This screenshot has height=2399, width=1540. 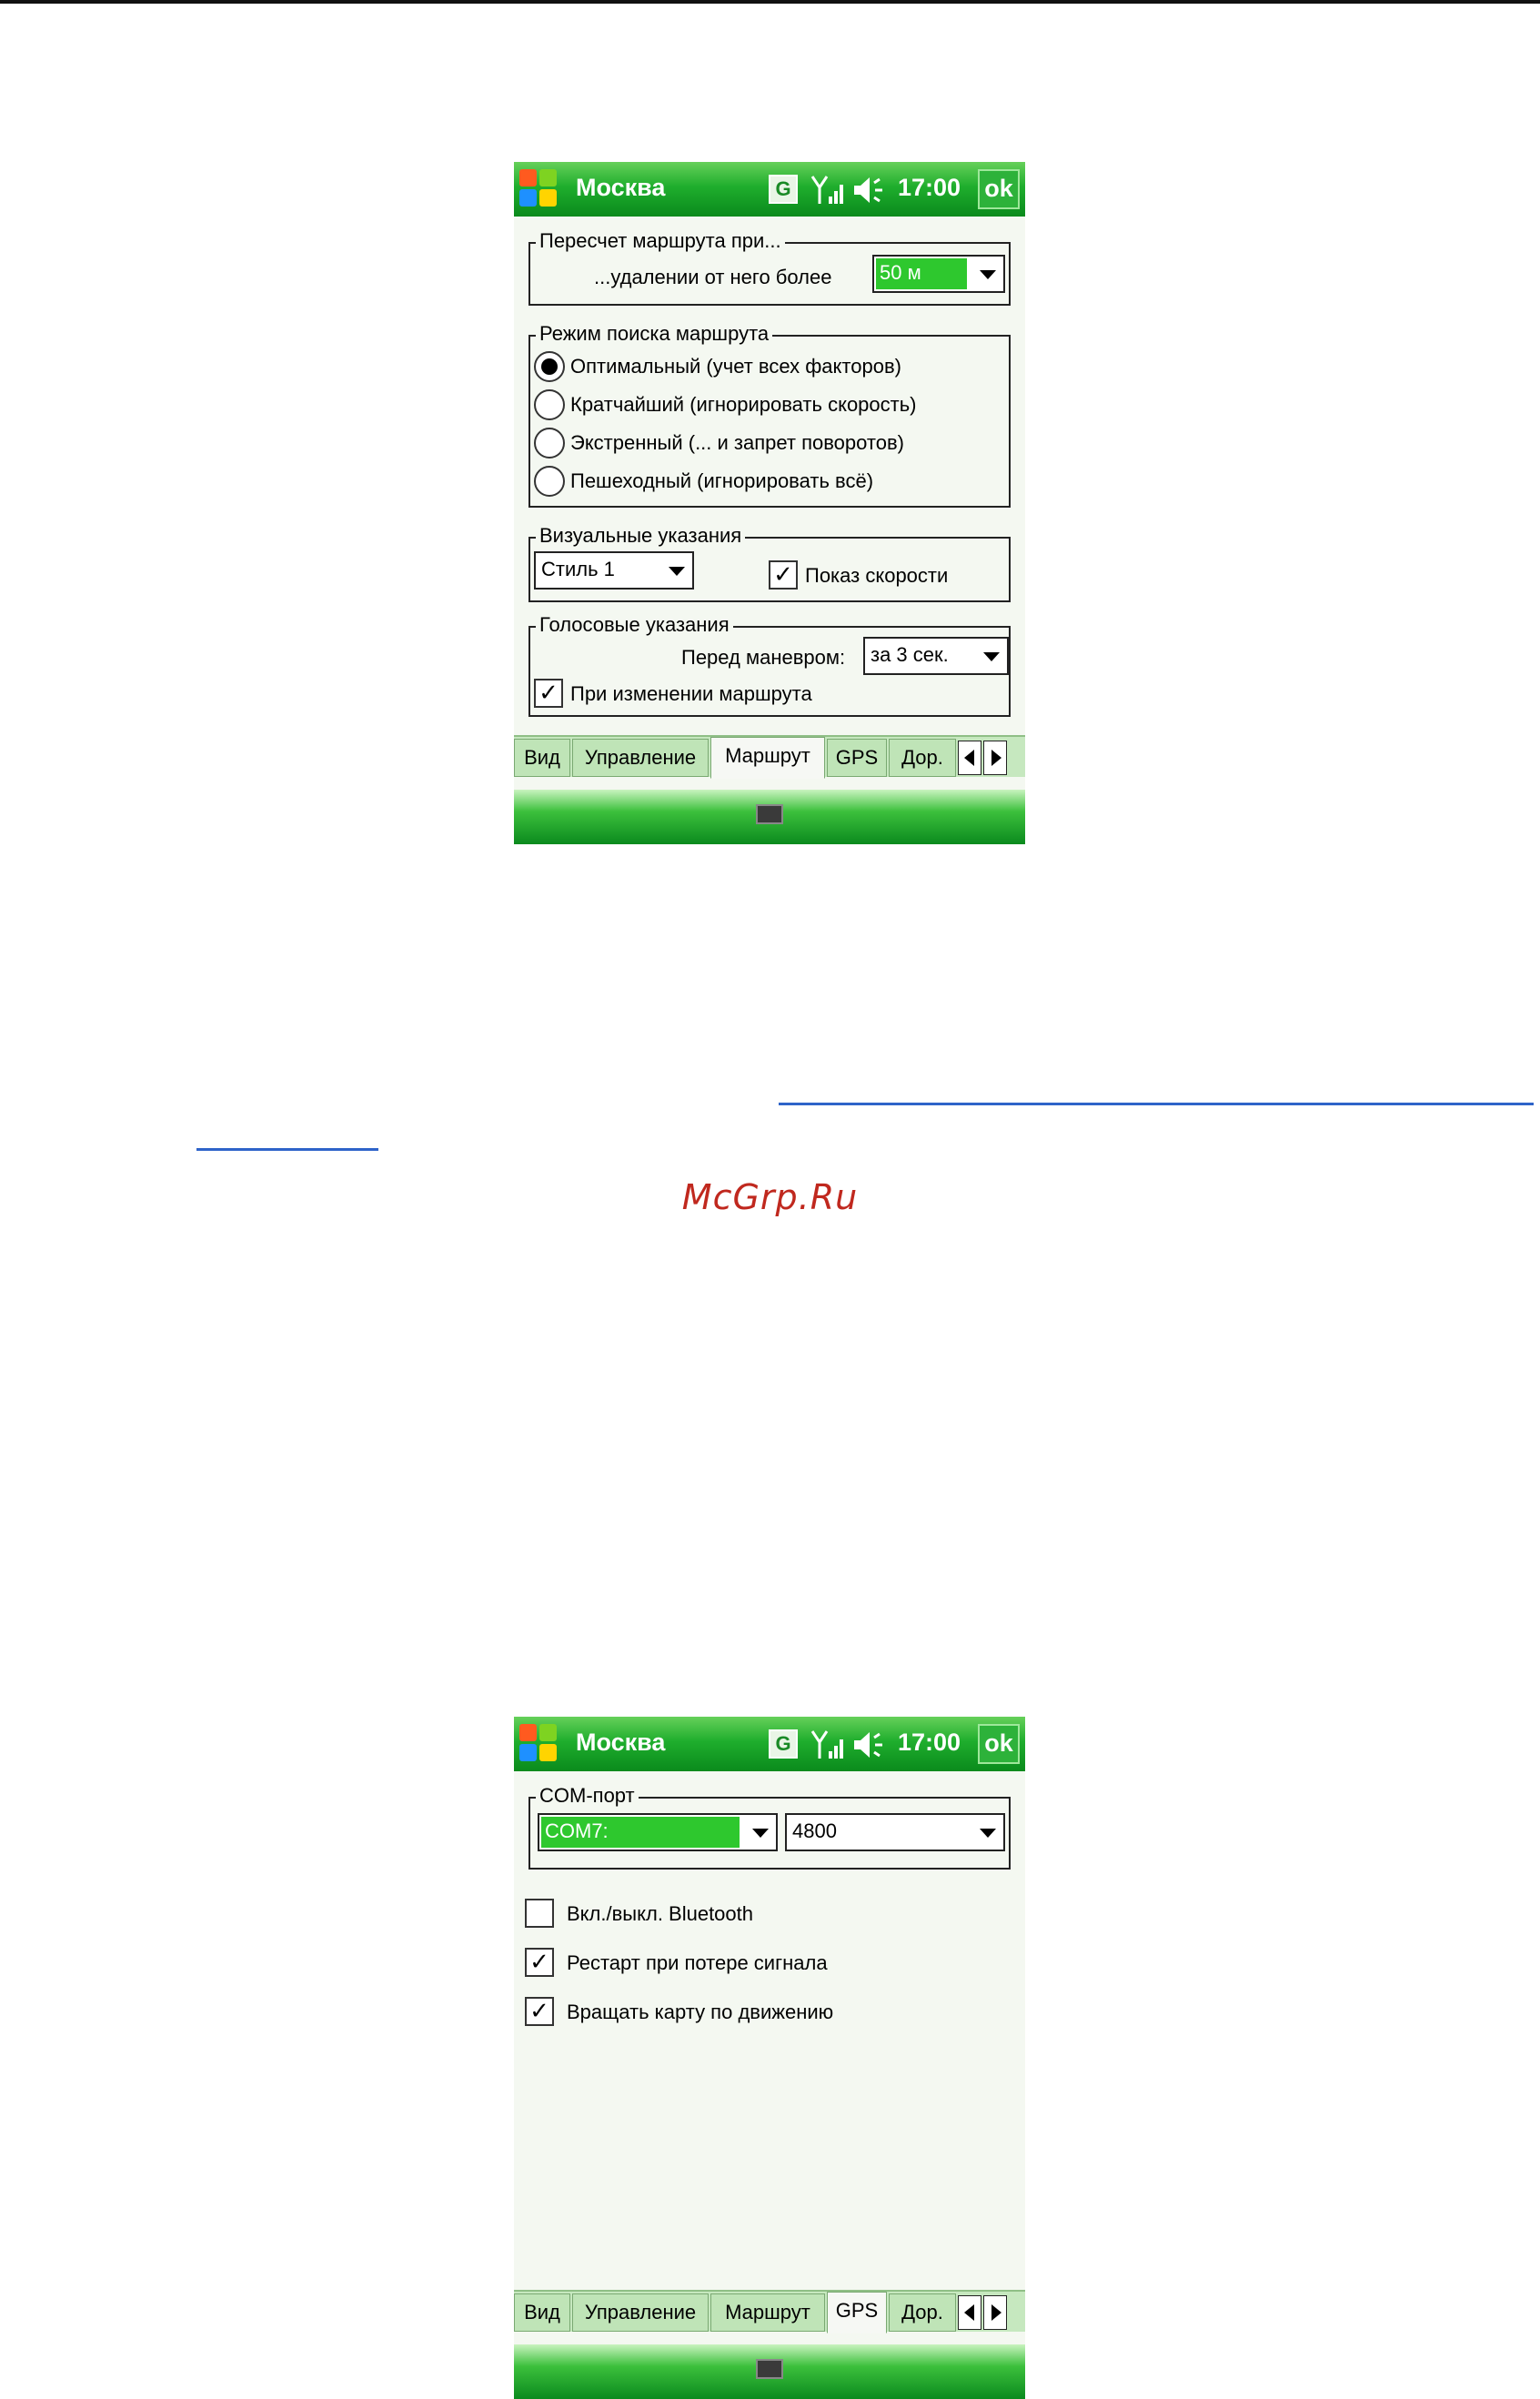 What do you see at coordinates (691, 694) in the screenshot?
I see `route-change-label: При изменении маршрута` at bounding box center [691, 694].